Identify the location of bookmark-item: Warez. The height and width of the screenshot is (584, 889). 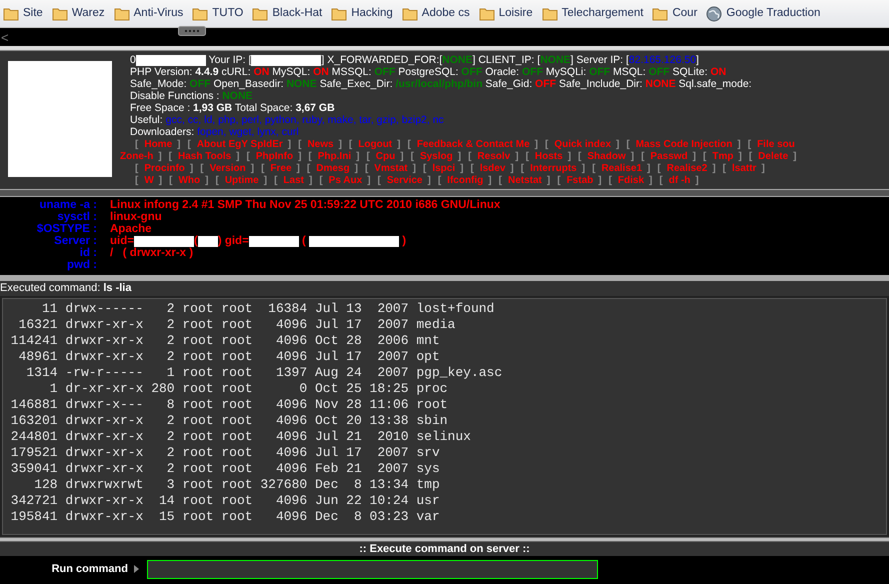
(78, 13).